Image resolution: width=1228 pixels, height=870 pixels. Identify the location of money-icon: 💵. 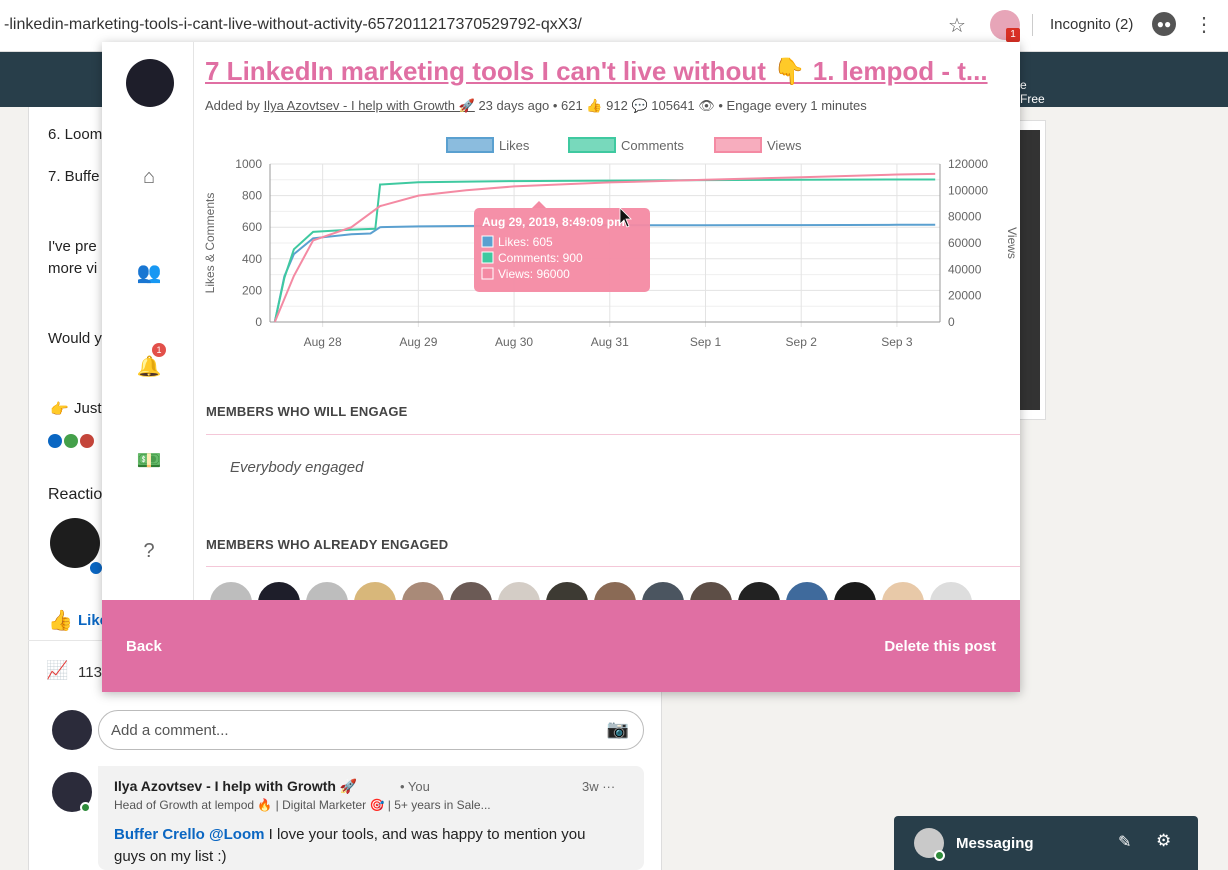
(149, 460).